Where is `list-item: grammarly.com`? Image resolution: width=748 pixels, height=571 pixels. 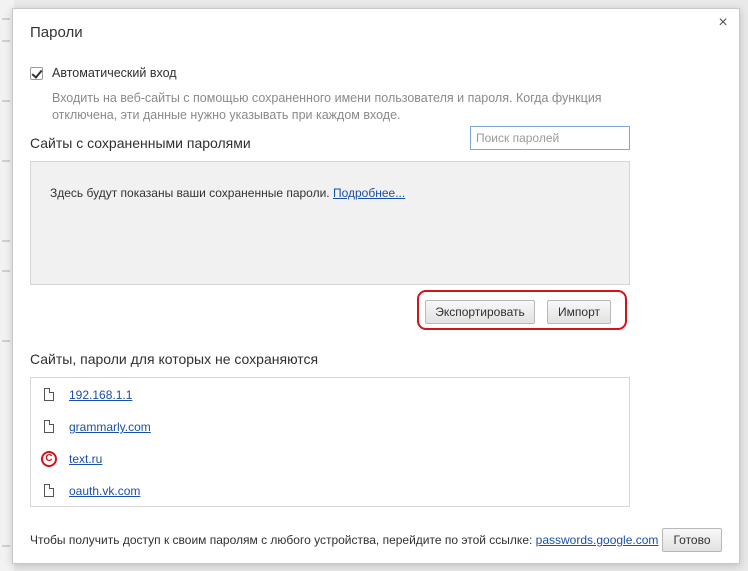
list-item: grammarly.com is located at coordinates (91, 427).